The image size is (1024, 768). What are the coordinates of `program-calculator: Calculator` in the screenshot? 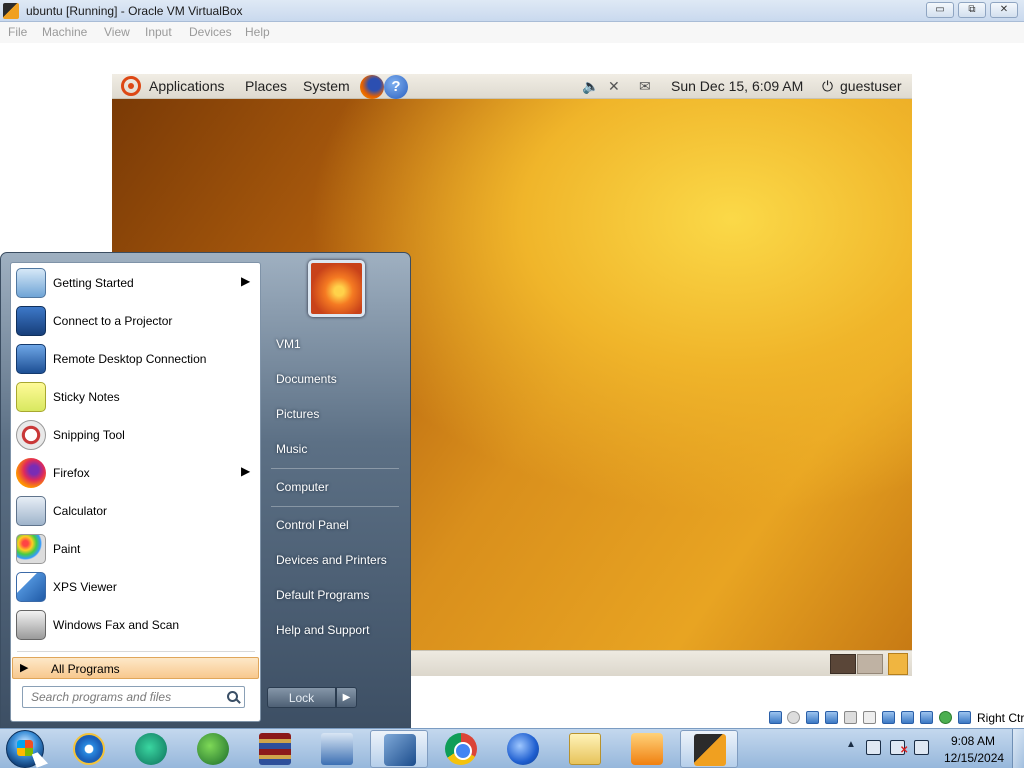 It's located at (135, 511).